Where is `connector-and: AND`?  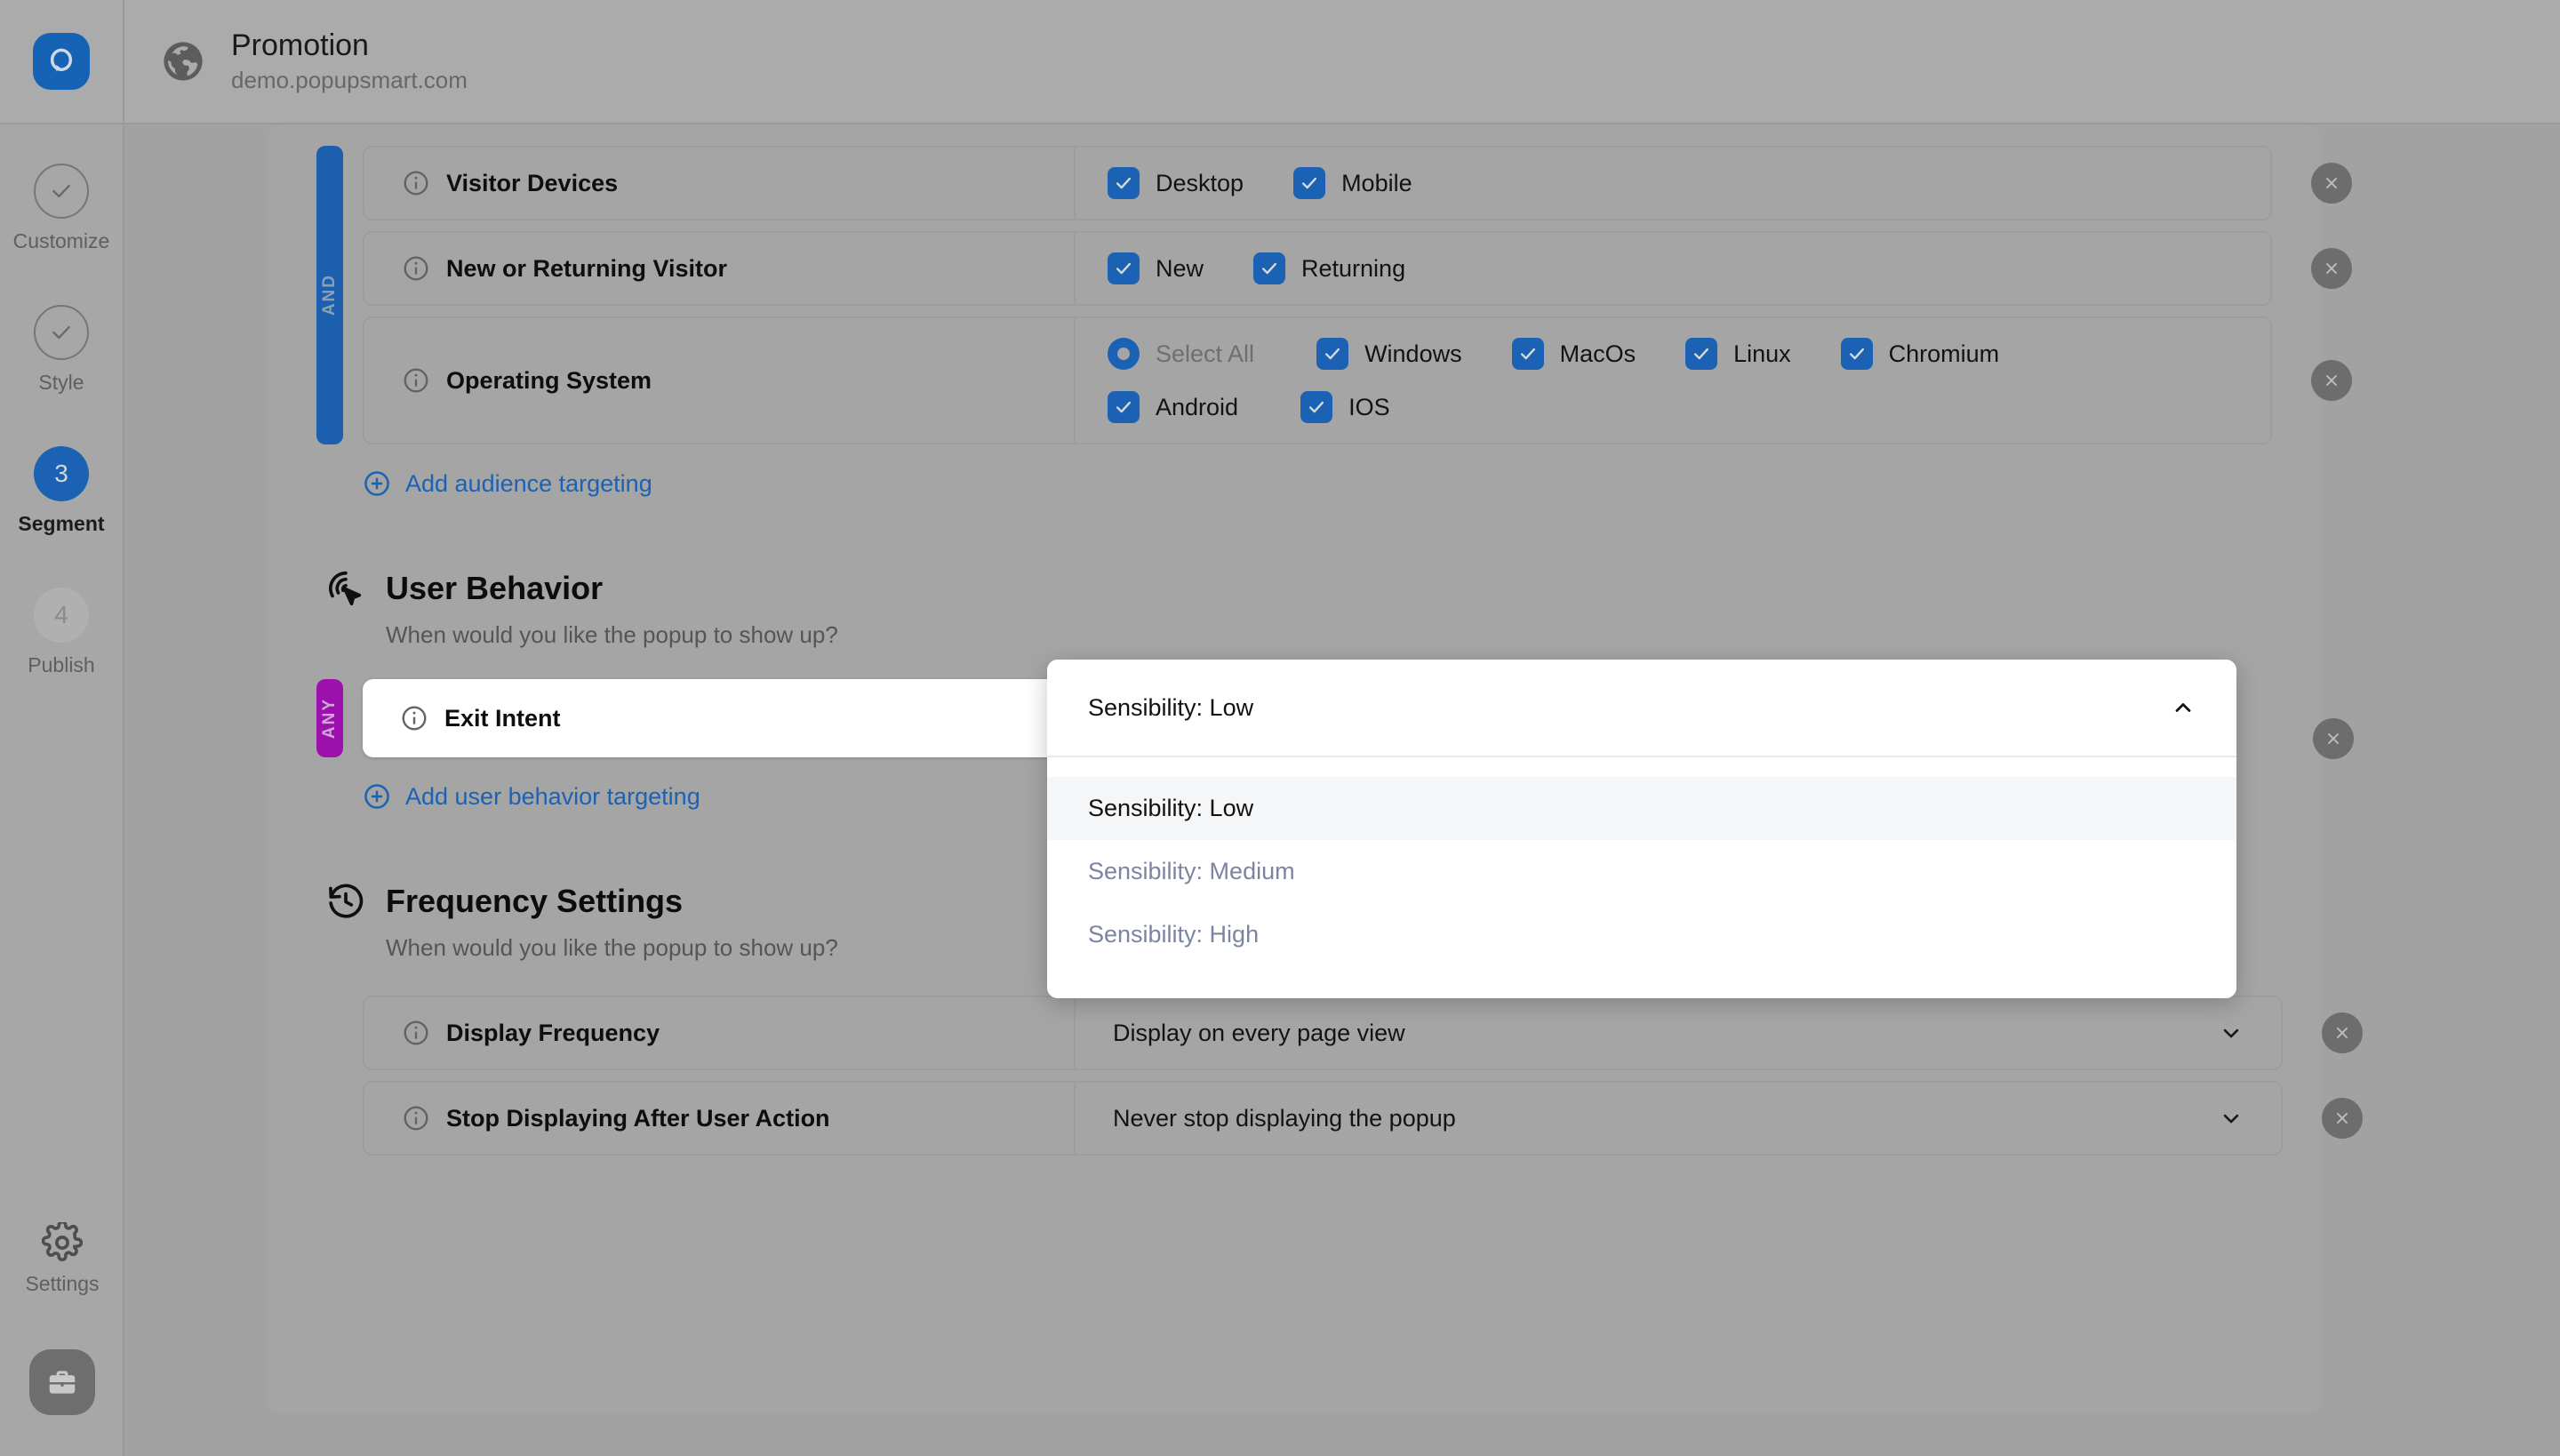
connector-and: AND is located at coordinates (329, 295).